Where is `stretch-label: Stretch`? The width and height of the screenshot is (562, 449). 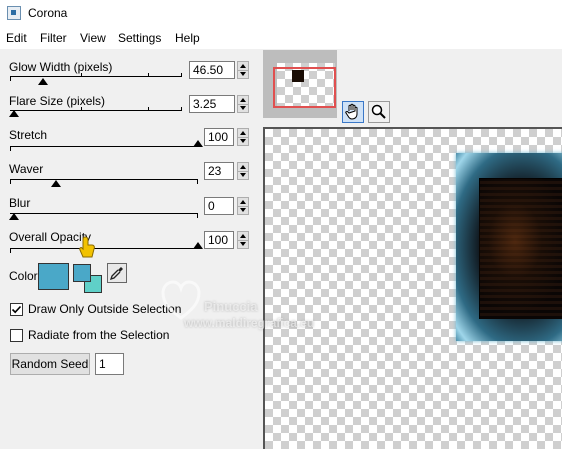
stretch-label: Stretch is located at coordinates (28, 135).